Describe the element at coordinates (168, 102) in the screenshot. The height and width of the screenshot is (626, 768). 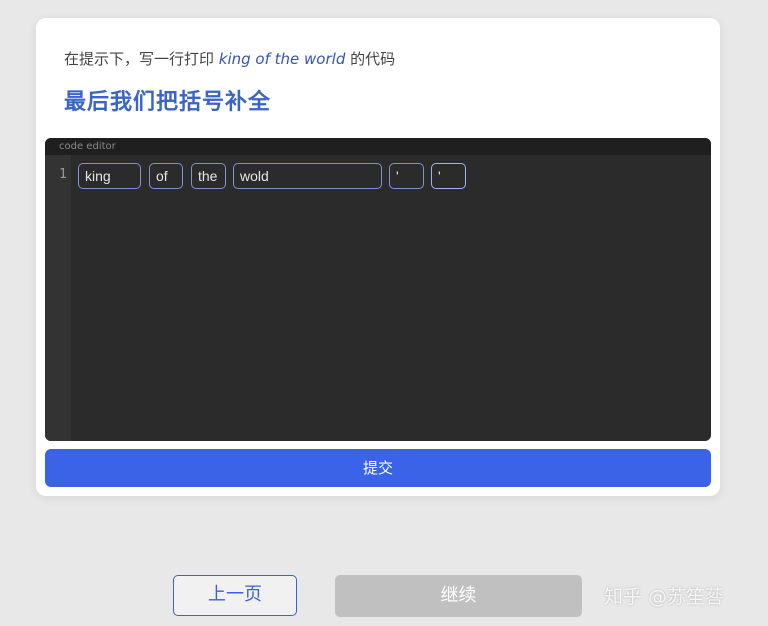
I see `page-title: 最后我们把括号补全` at that location.